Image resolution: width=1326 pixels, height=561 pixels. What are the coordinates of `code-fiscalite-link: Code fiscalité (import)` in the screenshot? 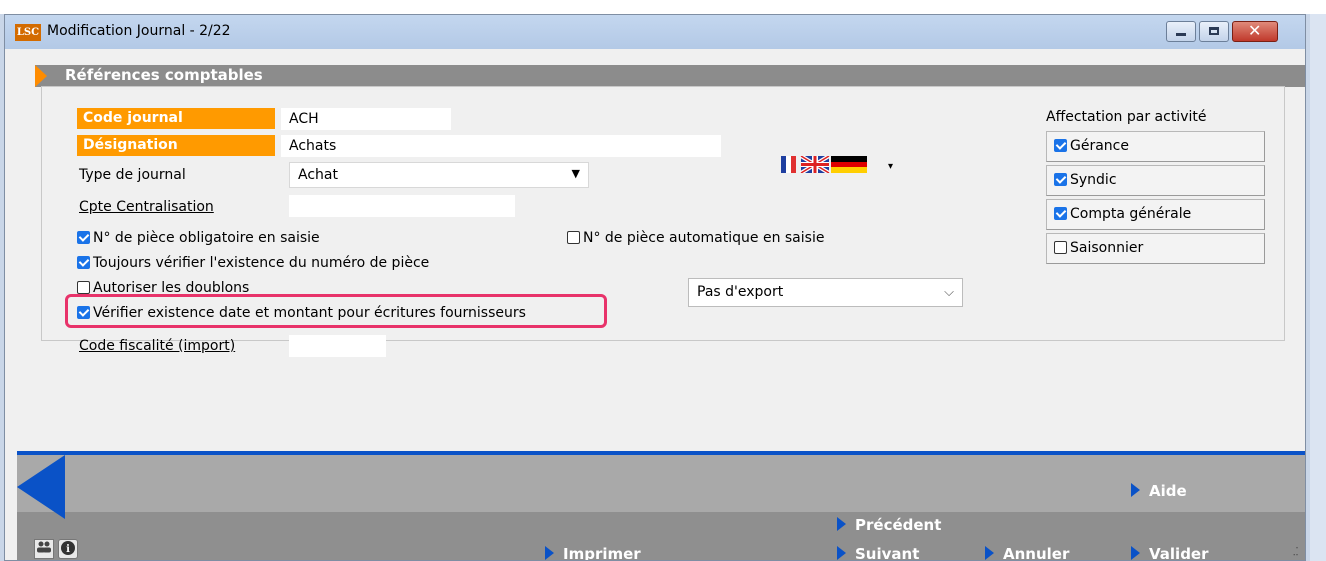 It's located at (157, 346).